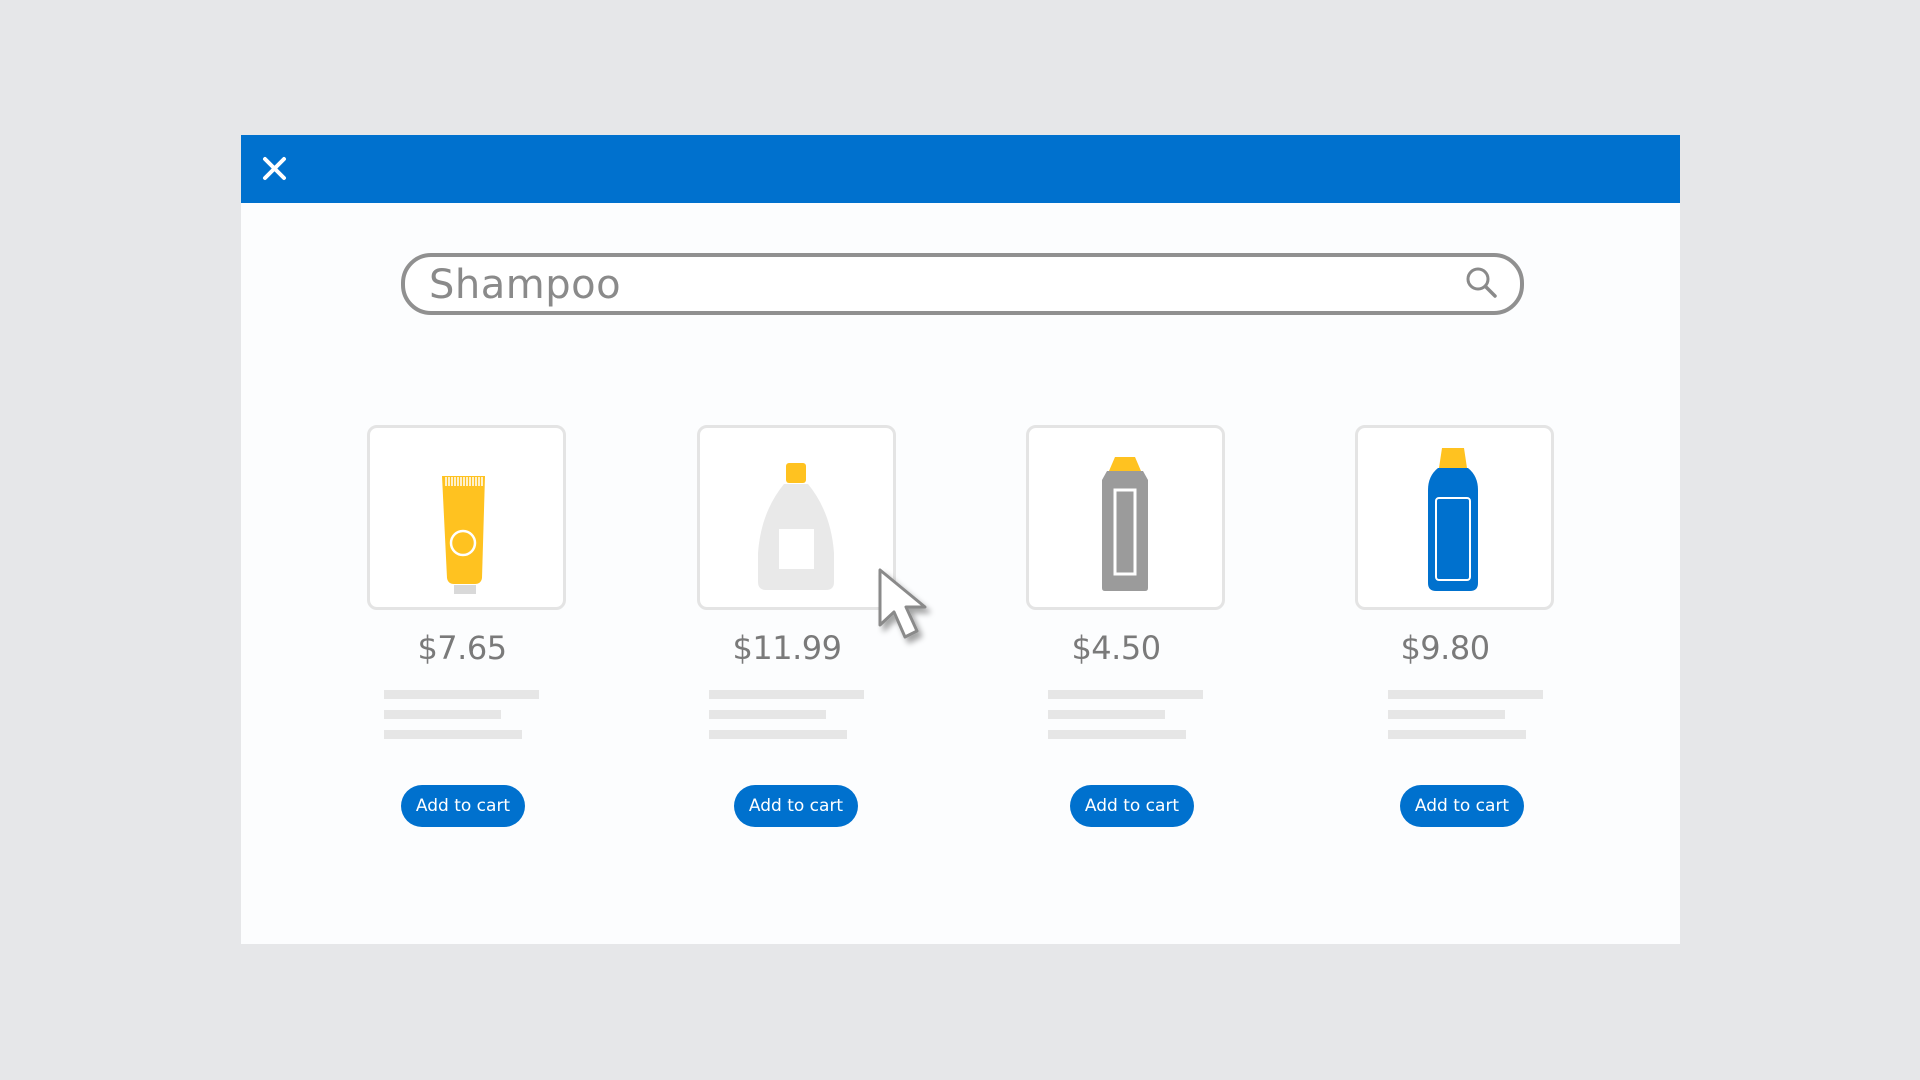  Describe the element at coordinates (1125, 524) in the screenshot. I see `gray-bottle-icon` at that location.